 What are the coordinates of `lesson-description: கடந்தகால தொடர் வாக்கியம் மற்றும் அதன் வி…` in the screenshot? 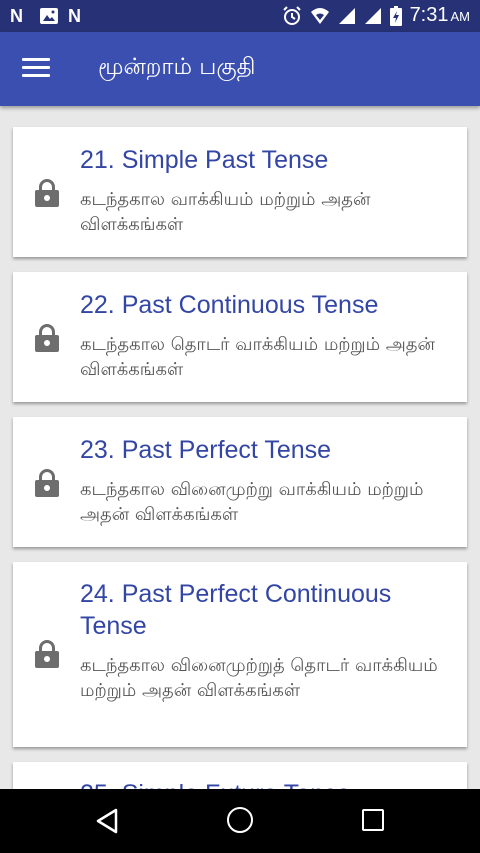 It's located at (257, 357).